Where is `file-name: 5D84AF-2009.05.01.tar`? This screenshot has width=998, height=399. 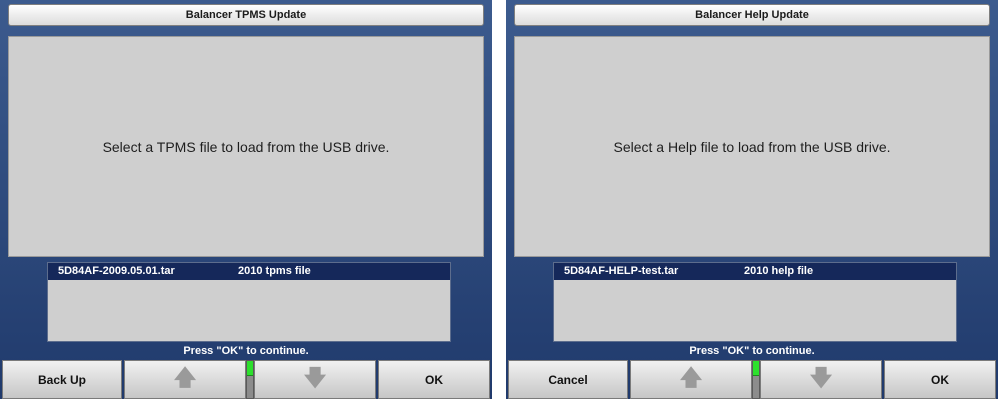 file-name: 5D84AF-2009.05.01.tar is located at coordinates (116, 271).